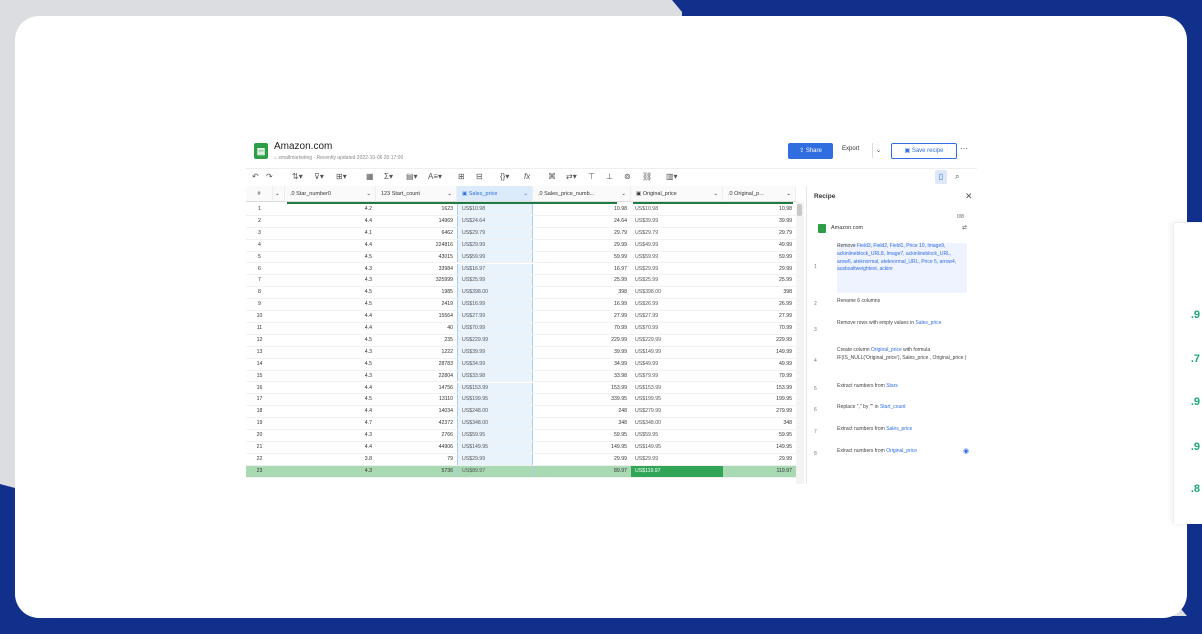 The height and width of the screenshot is (634, 1202). Describe the element at coordinates (525, 269) in the screenshot. I see `table-row: 6 4.3 33984 US$16.97 16.97 US$29.99 29.99` at that location.